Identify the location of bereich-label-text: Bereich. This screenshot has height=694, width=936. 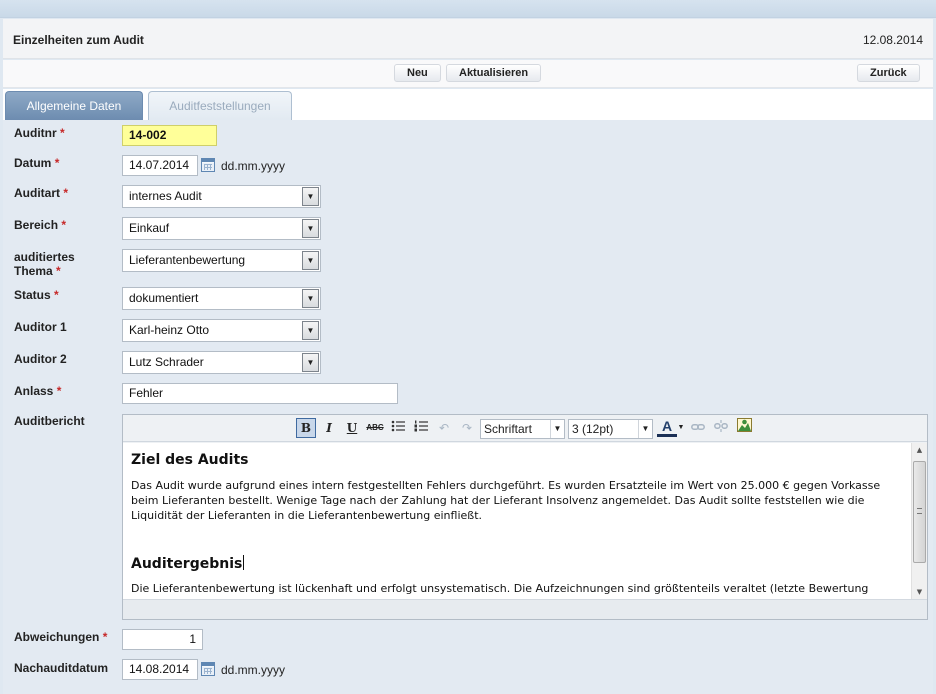
(36, 225).